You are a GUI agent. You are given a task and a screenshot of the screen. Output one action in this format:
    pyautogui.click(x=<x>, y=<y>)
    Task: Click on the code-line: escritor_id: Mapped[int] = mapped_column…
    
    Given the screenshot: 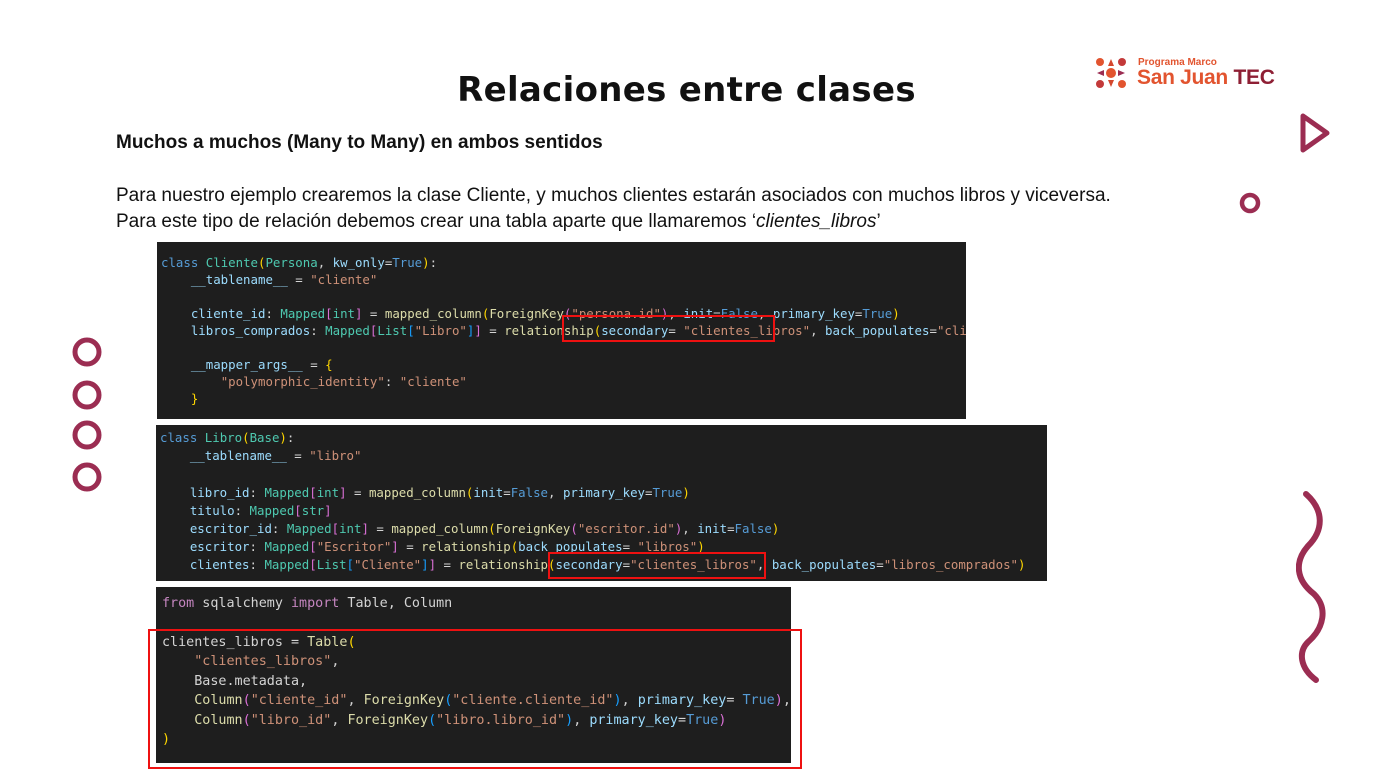 What is the action you would take?
    pyautogui.click(x=484, y=528)
    